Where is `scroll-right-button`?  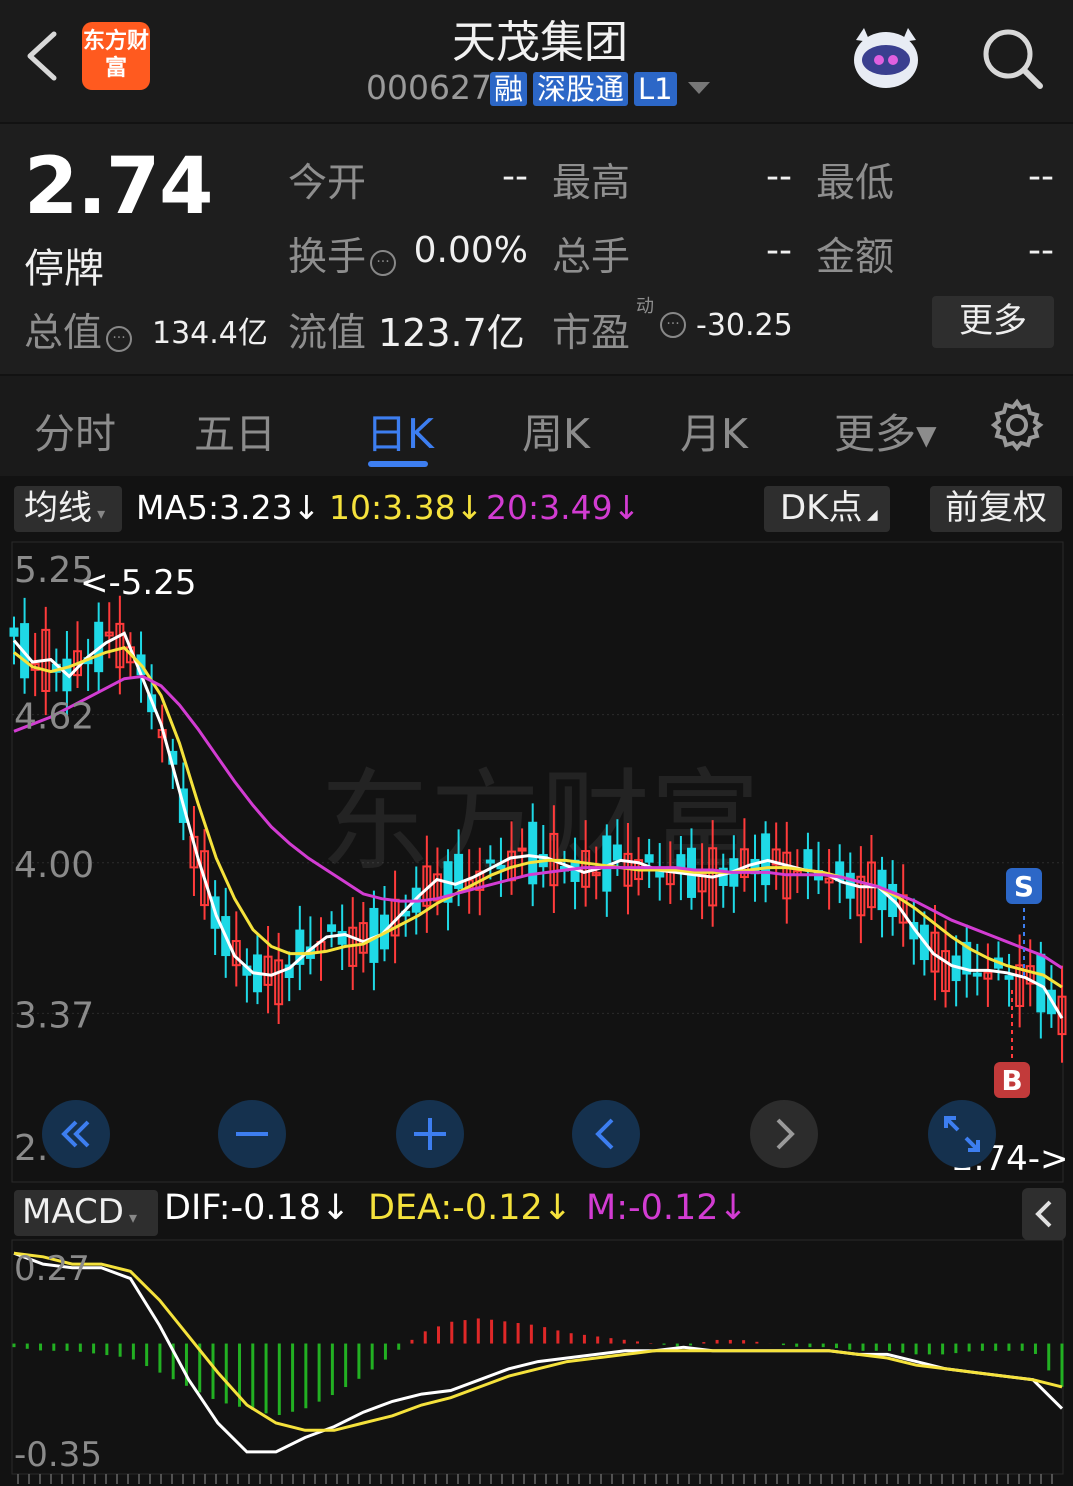 scroll-right-button is located at coordinates (784, 1134).